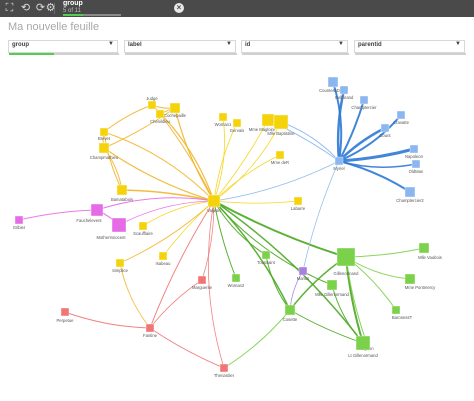 The image size is (474, 401). I want to click on graph-node: Champtercier, so click(364, 102).